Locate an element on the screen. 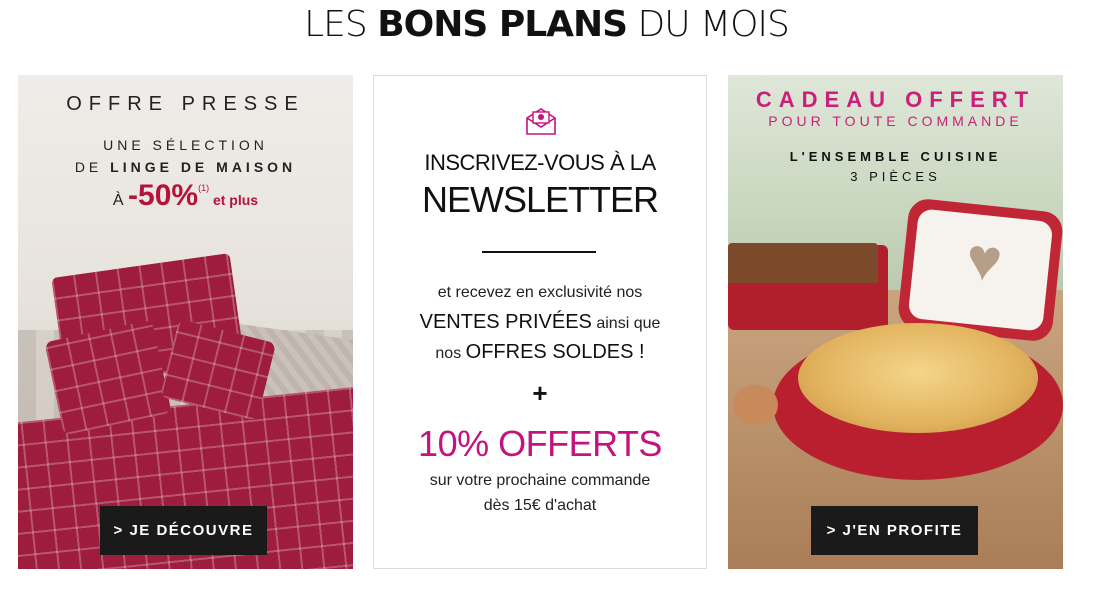 The height and width of the screenshot is (596, 1093). offer-category: DE LINGE DE MAISON is located at coordinates (185, 167).